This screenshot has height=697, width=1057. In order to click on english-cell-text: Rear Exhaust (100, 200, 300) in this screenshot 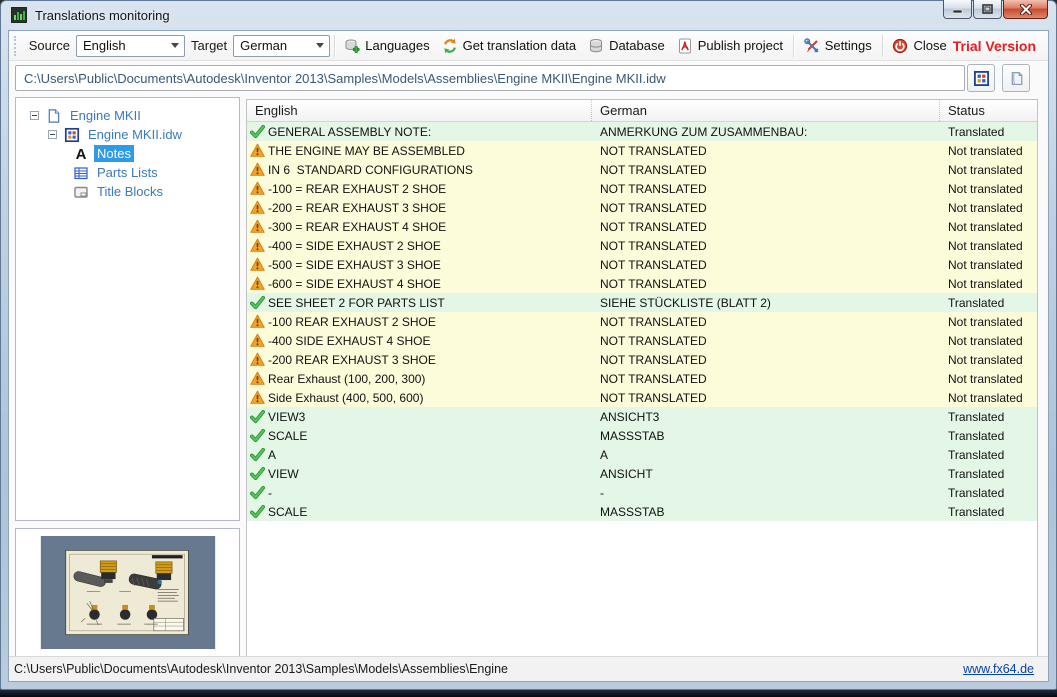, I will do `click(347, 378)`.